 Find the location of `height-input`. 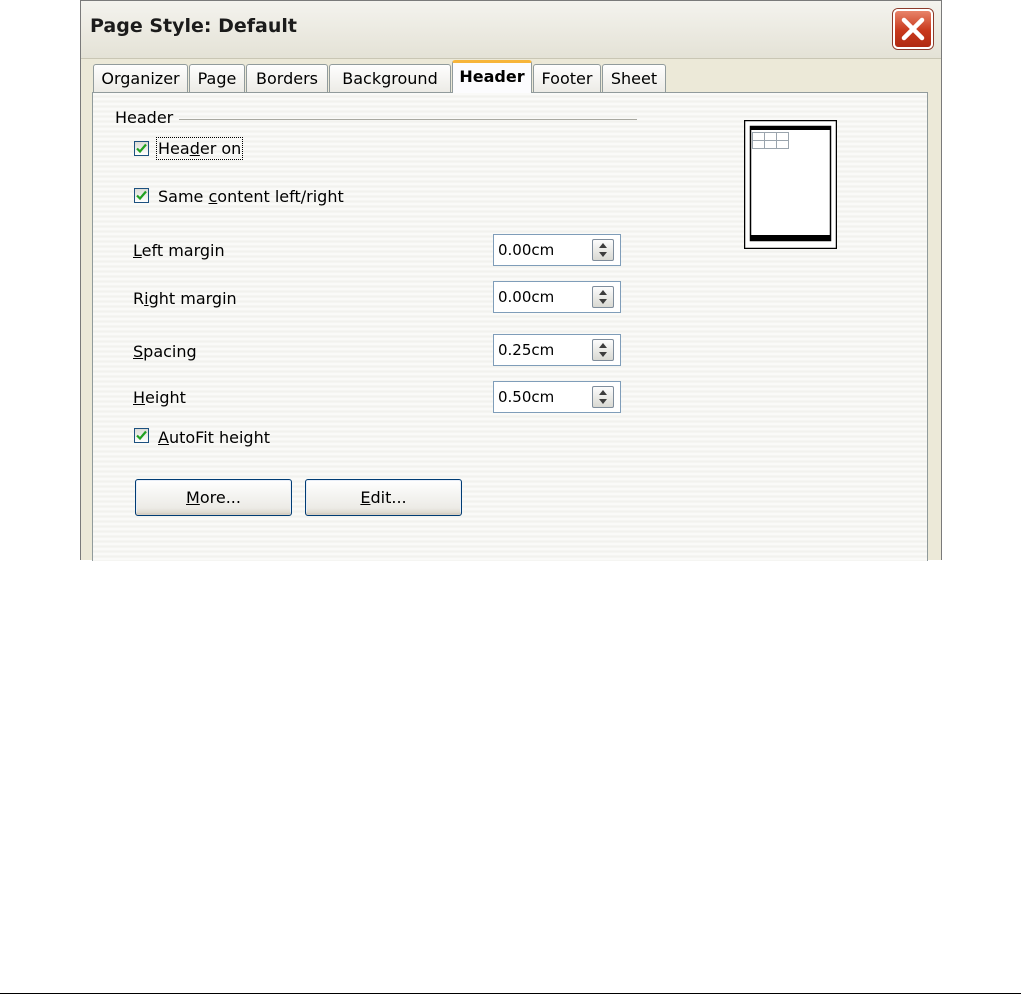

height-input is located at coordinates (541, 397).